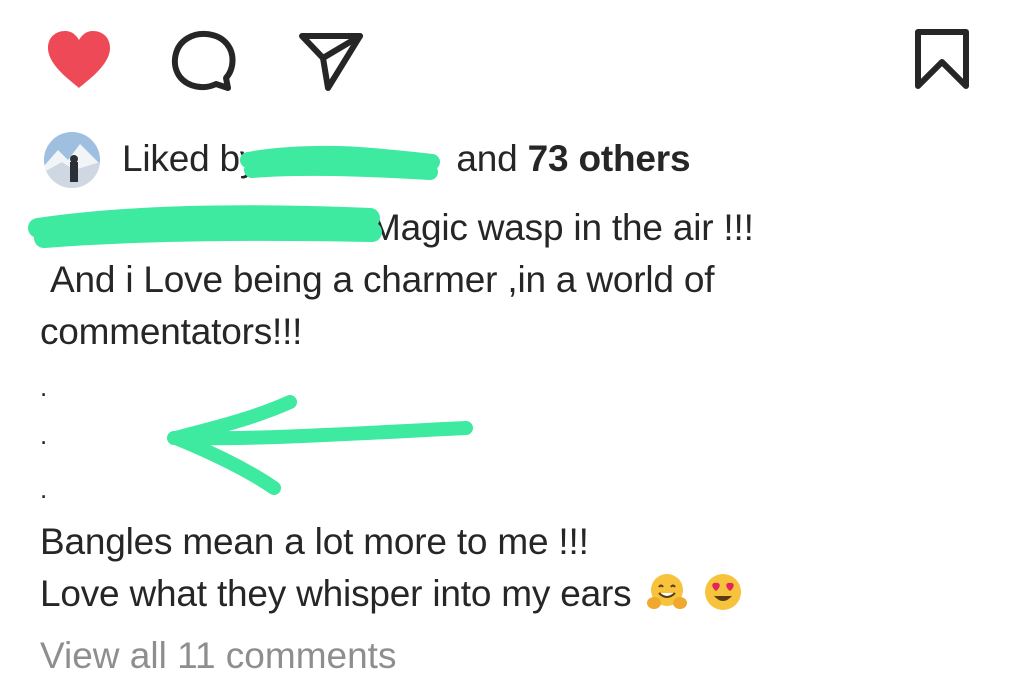 The height and width of the screenshot is (683, 1024). I want to click on liked-by-label: Liked by, so click(190, 158).